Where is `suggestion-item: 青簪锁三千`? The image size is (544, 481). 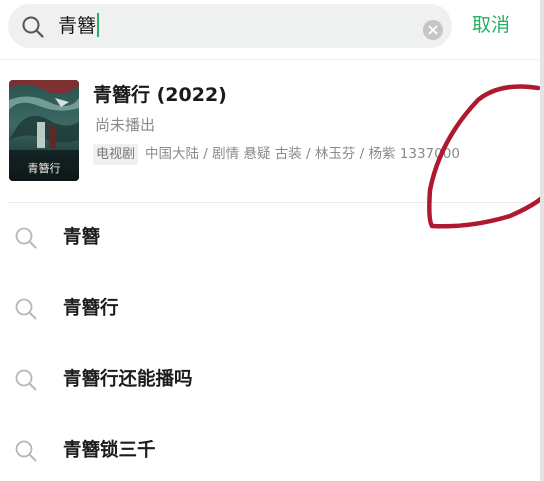
suggestion-item: 青簪锁三千 is located at coordinates (272, 448).